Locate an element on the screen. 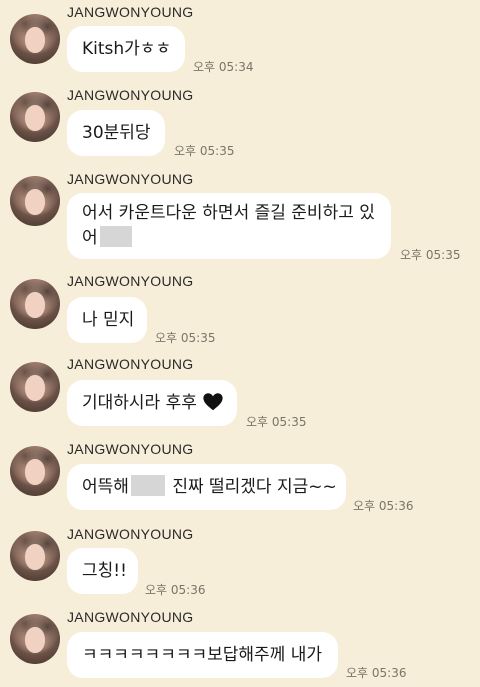  message-bubble: 기대하시라 후후 is located at coordinates (152, 403).